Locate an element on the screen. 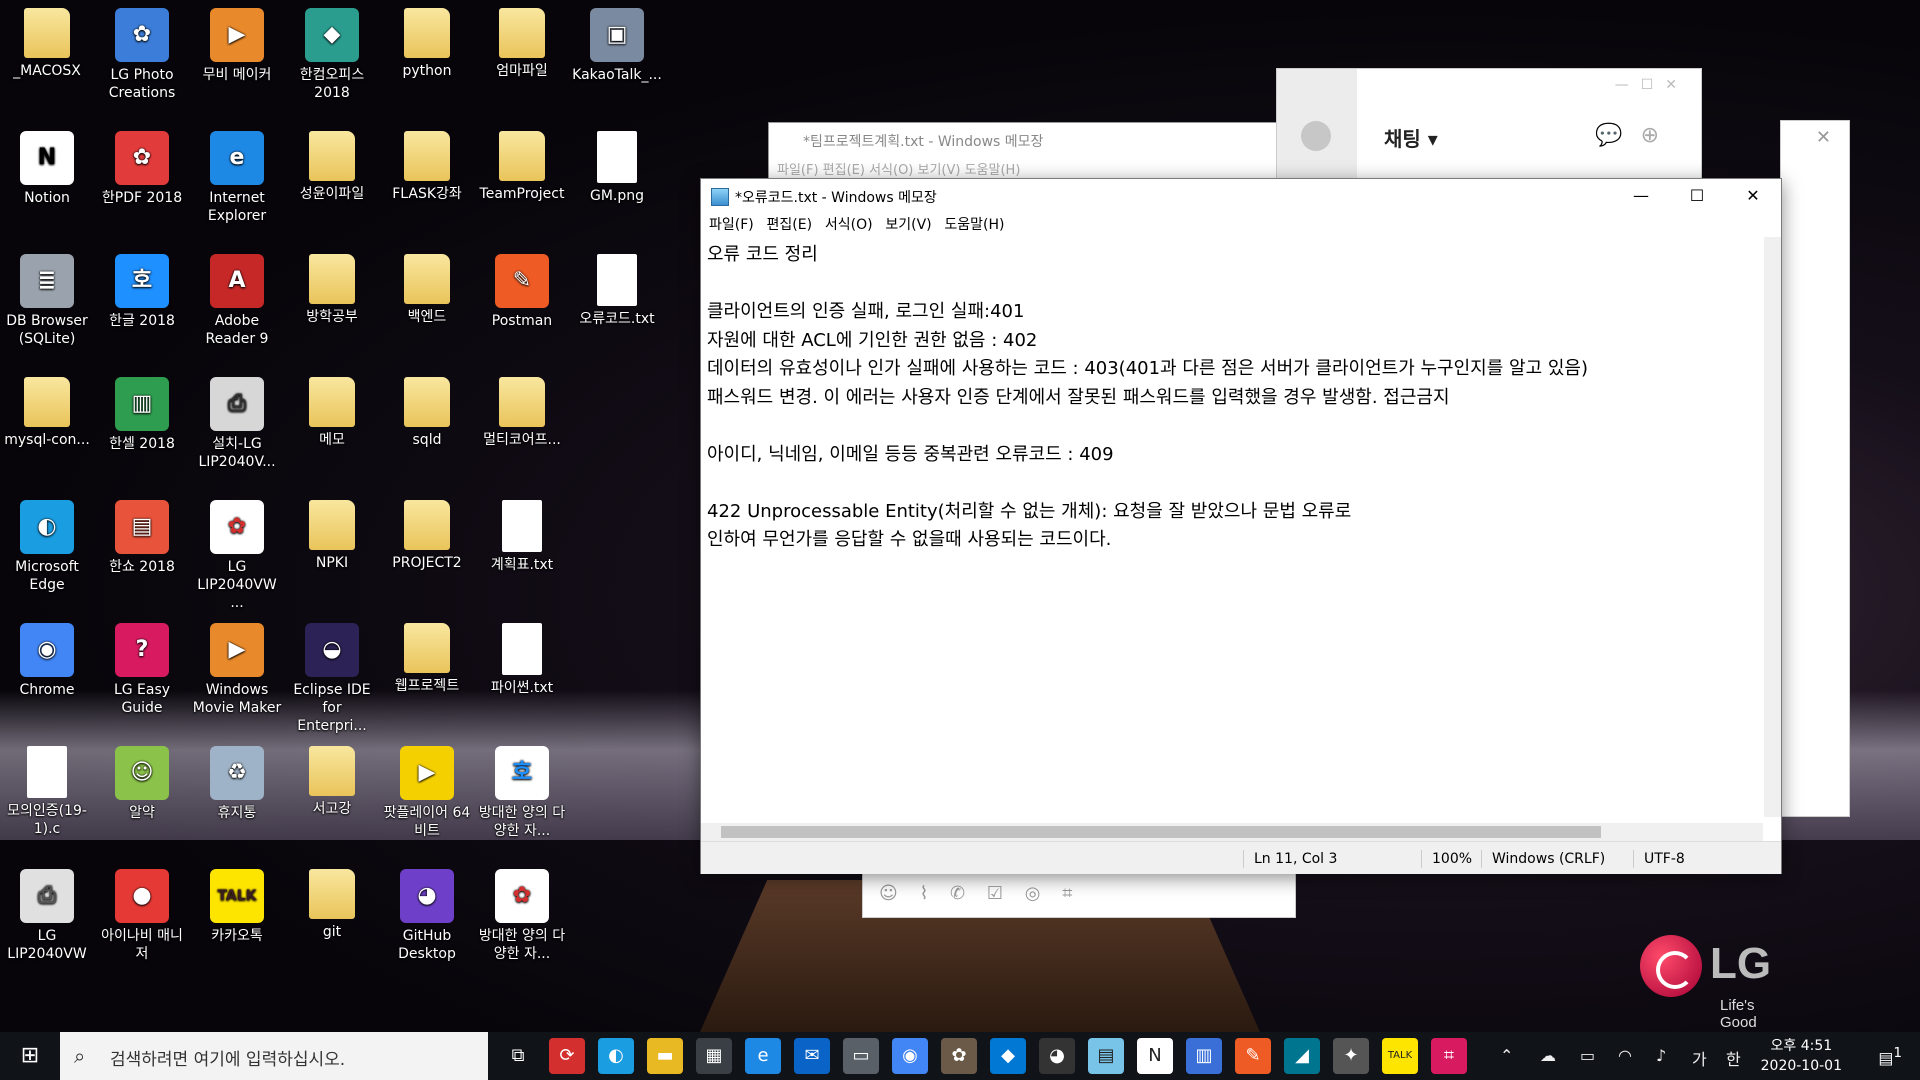 Image resolution: width=1920 pixels, height=1080 pixels. desktop-icon: ▤ 한쇼 2018 is located at coordinates (142, 535).